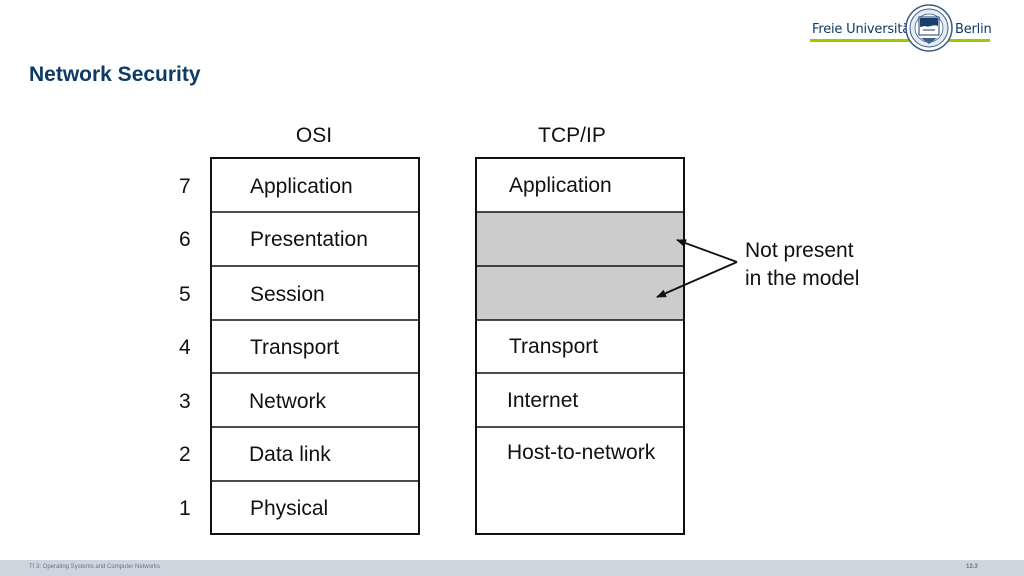  Describe the element at coordinates (185, 186) in the screenshot. I see `osi-layer-number: 7` at that location.